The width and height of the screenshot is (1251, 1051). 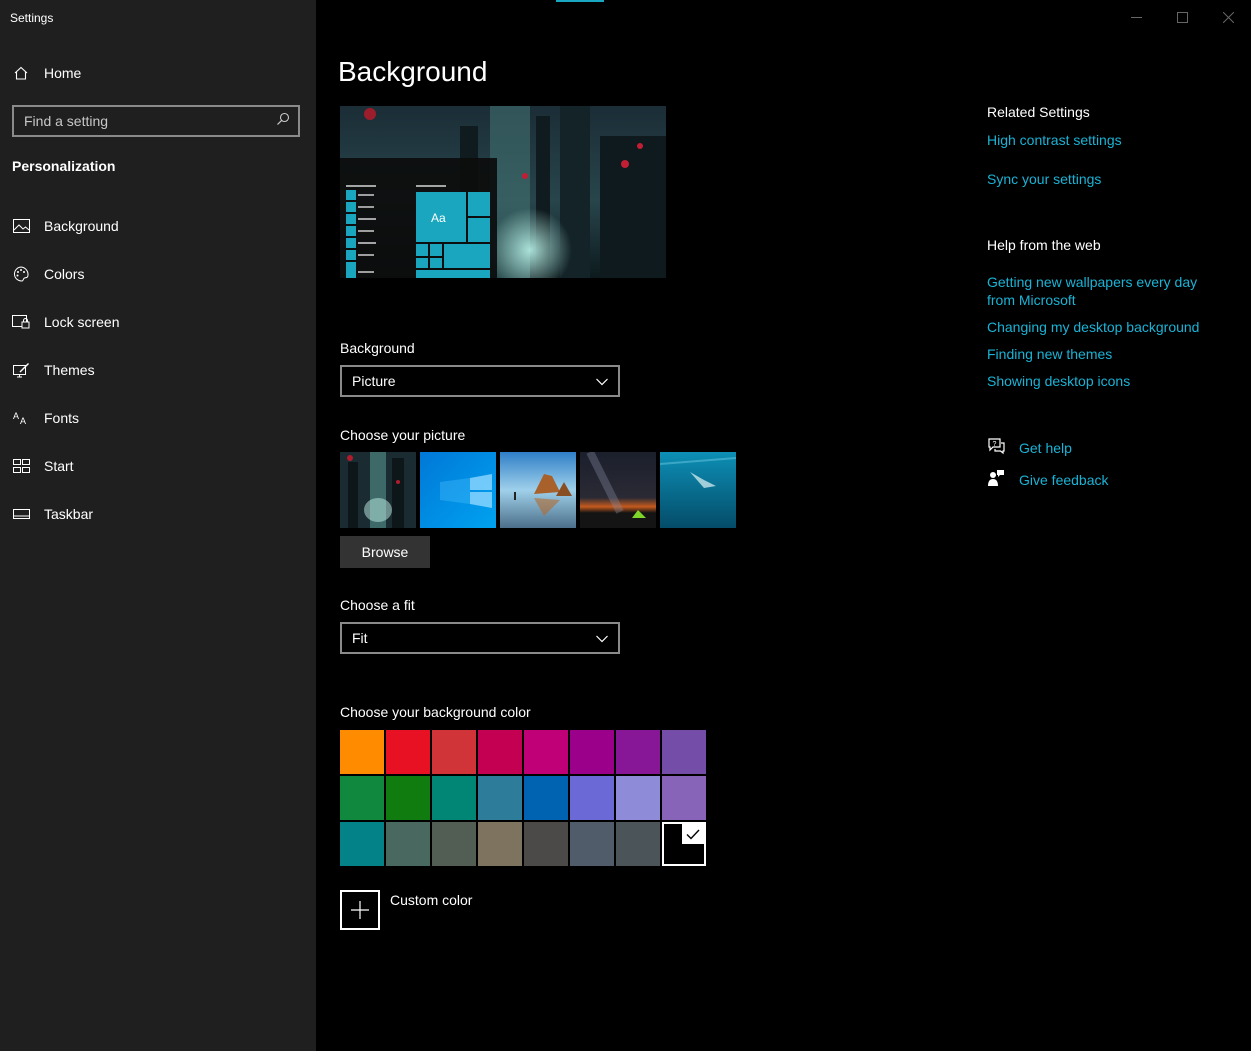 What do you see at coordinates (698, 490) in the screenshot?
I see `picture-thumbnail-underwater` at bounding box center [698, 490].